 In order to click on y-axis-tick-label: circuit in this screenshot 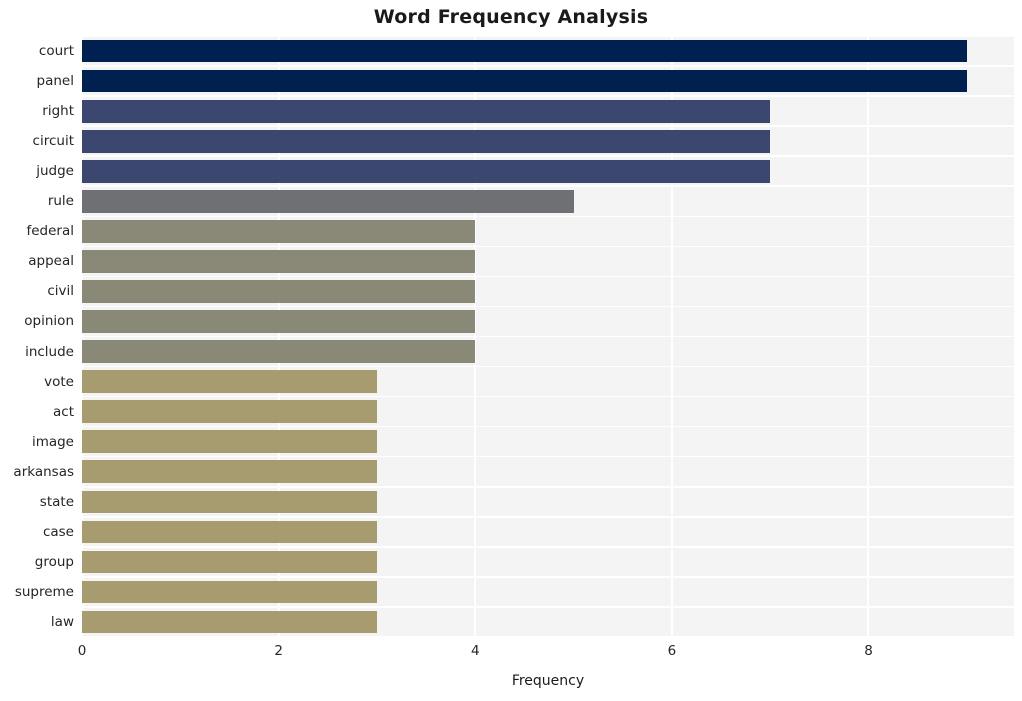, I will do `click(53, 141)`.